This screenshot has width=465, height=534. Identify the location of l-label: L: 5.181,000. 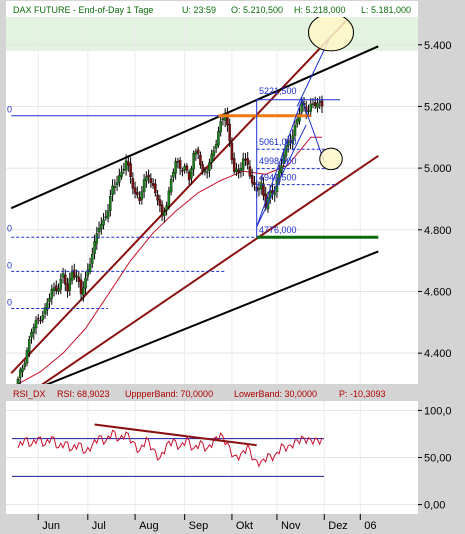
(386, 10).